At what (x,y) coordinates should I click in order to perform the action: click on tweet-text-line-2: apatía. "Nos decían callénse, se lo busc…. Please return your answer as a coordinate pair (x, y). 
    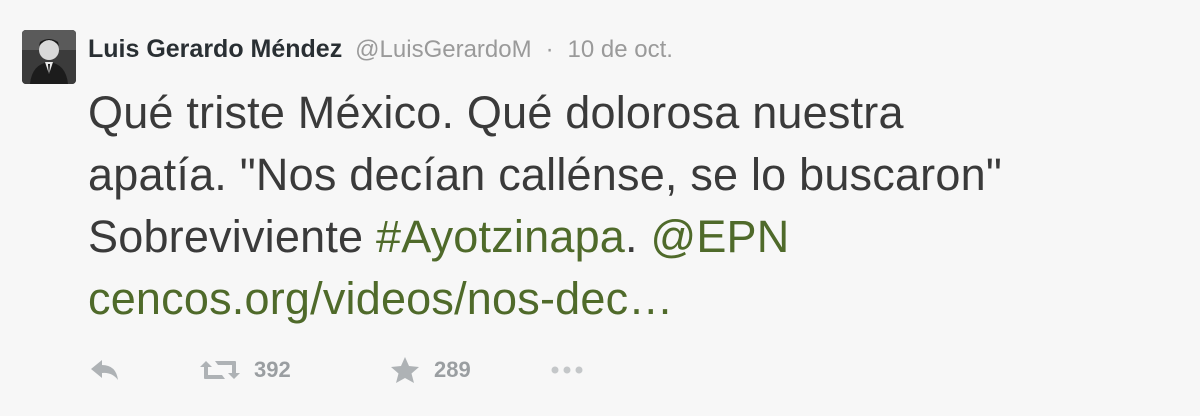
    Looking at the image, I should click on (545, 174).